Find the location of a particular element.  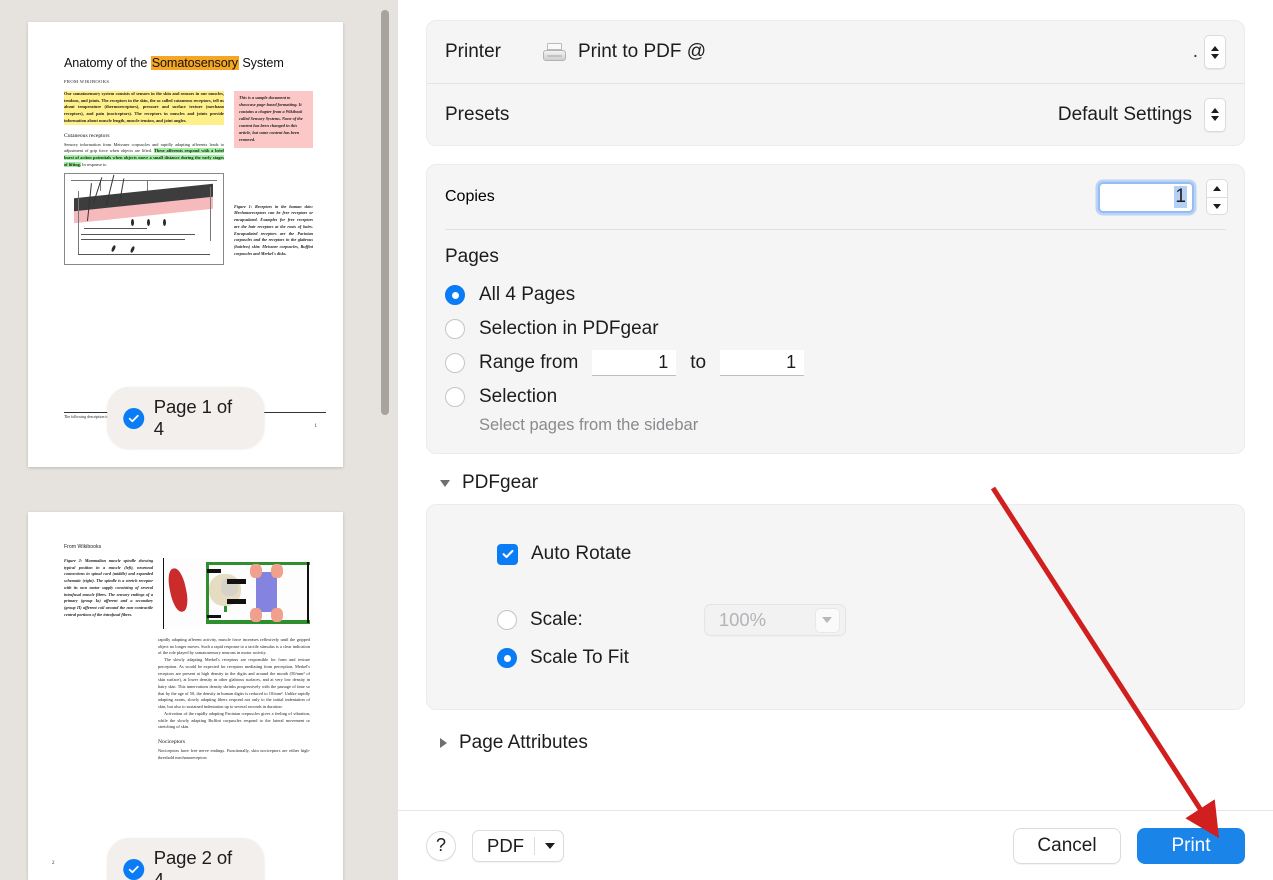

radio-selection-in-pdfgear is located at coordinates (455, 329).